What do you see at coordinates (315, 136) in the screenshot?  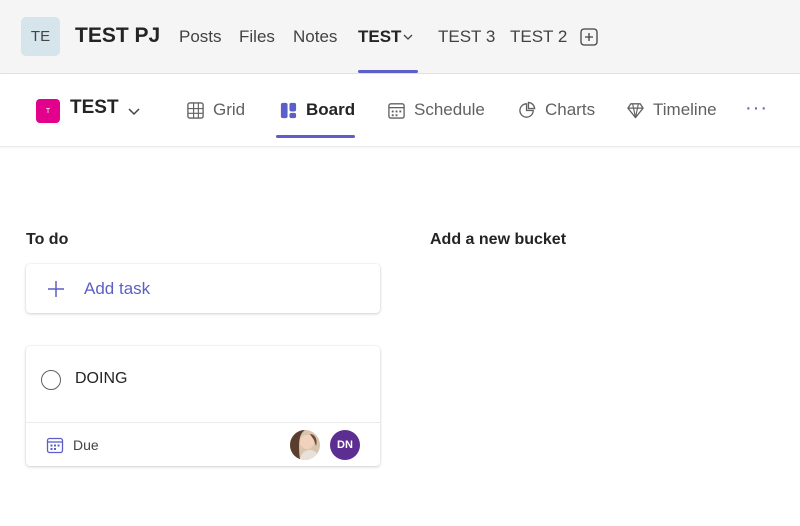 I see `active-view-indicator` at bounding box center [315, 136].